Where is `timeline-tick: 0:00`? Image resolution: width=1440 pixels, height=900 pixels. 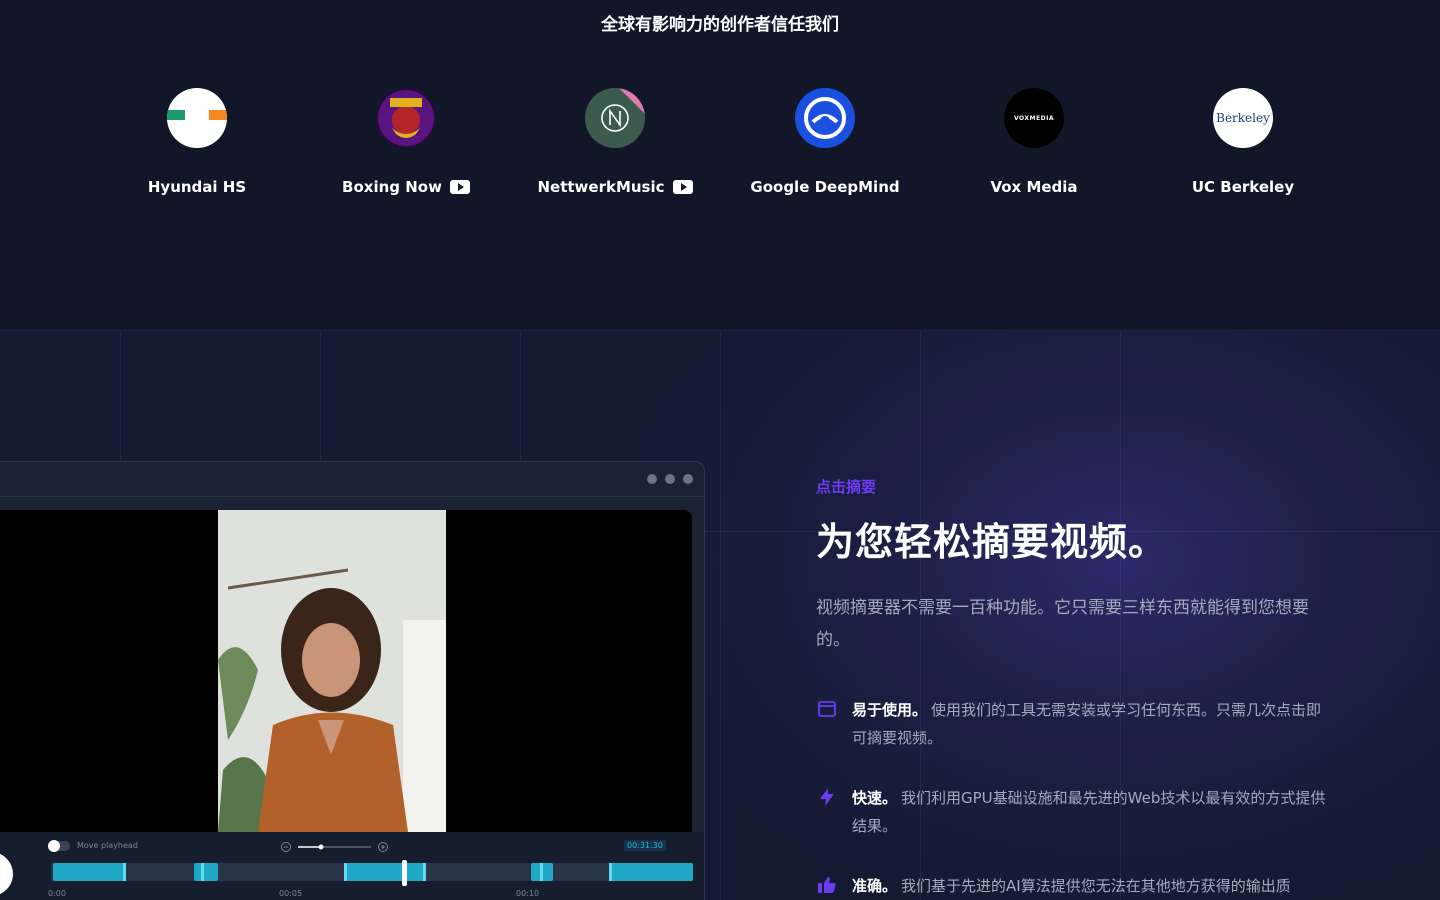
timeline-tick: 0:00 is located at coordinates (57, 893).